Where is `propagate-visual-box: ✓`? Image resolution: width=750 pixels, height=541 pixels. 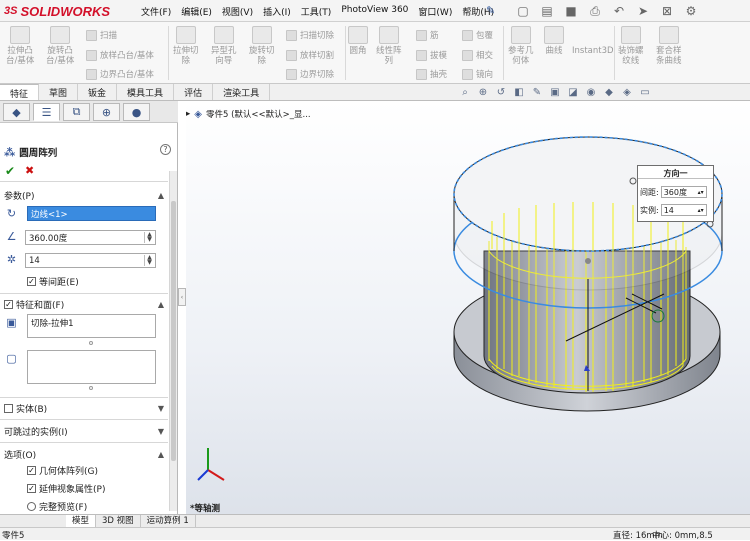 propagate-visual-box: ✓ is located at coordinates (31, 488).